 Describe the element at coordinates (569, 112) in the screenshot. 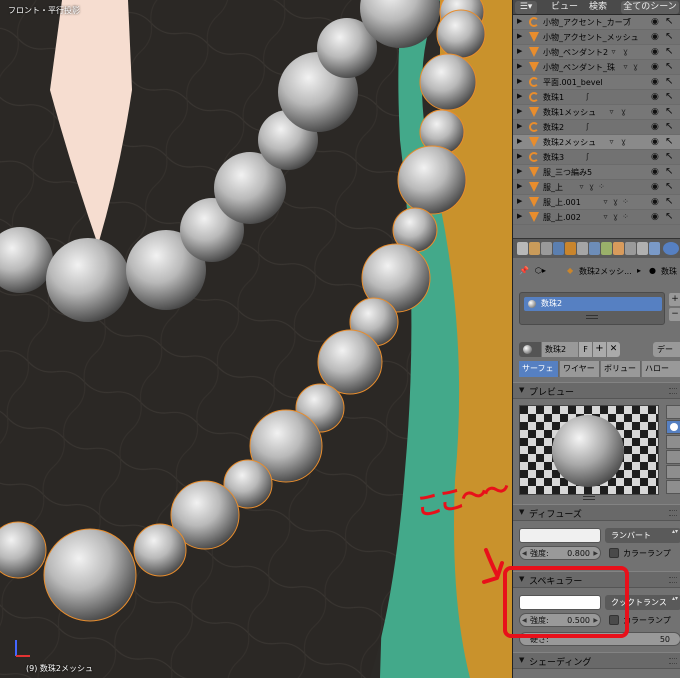

I see `outliner-row-name: 数珠1メッシュ` at that location.